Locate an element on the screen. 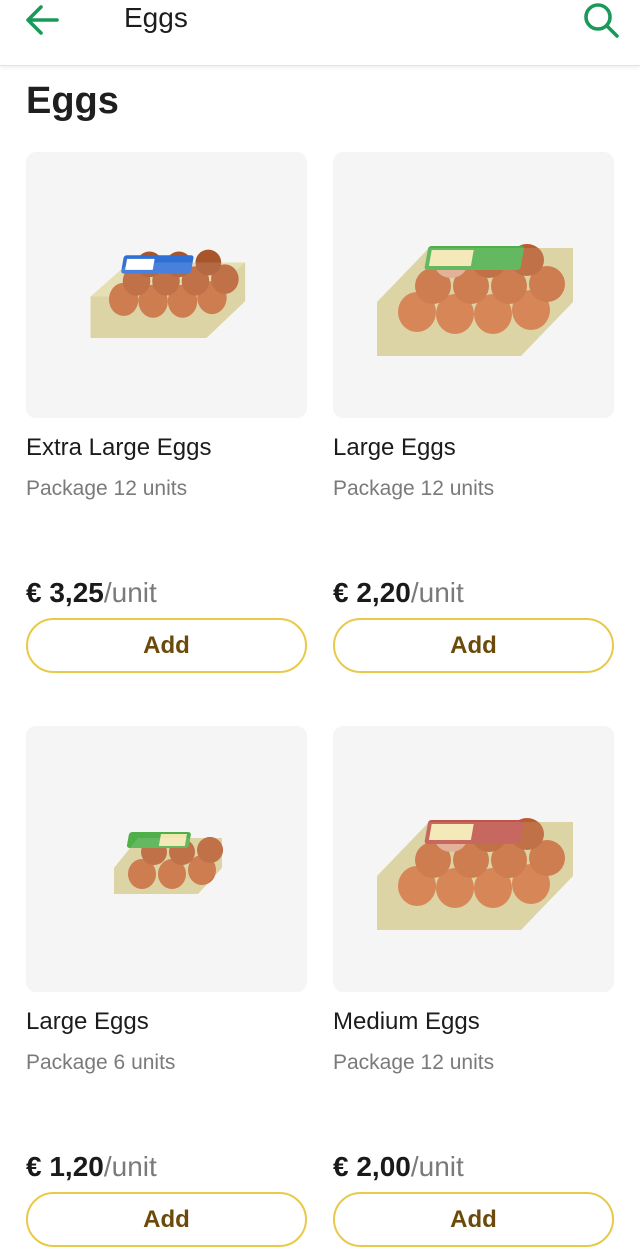 This screenshot has height=1255, width=640. header-title: Eggs is located at coordinates (156, 17).